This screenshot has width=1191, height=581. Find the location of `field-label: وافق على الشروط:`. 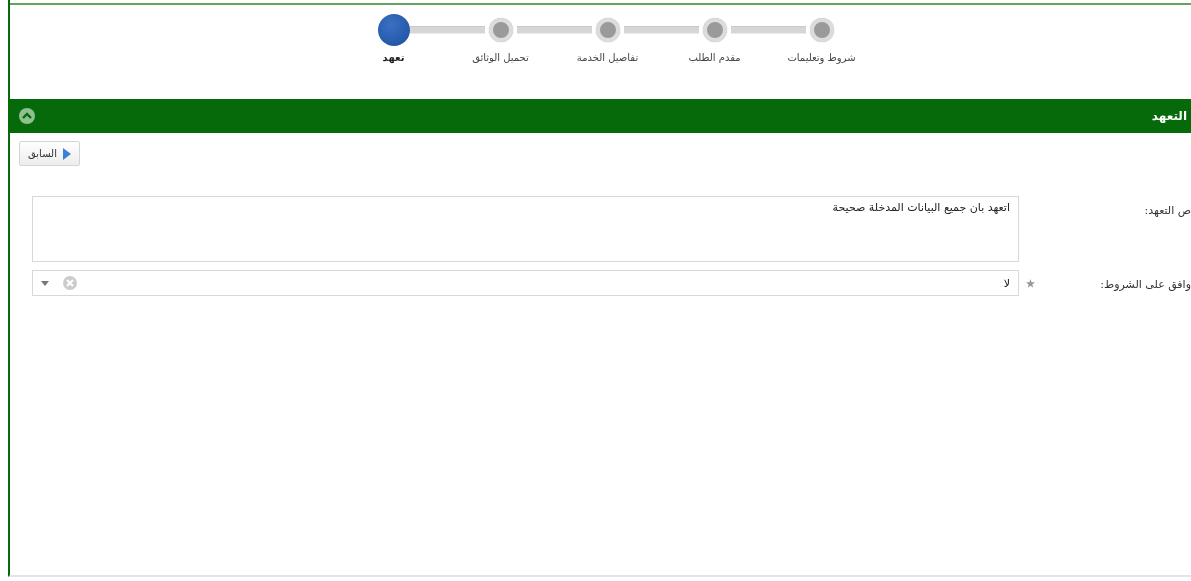

field-label: وافق على الشروط: is located at coordinates (1145, 284).